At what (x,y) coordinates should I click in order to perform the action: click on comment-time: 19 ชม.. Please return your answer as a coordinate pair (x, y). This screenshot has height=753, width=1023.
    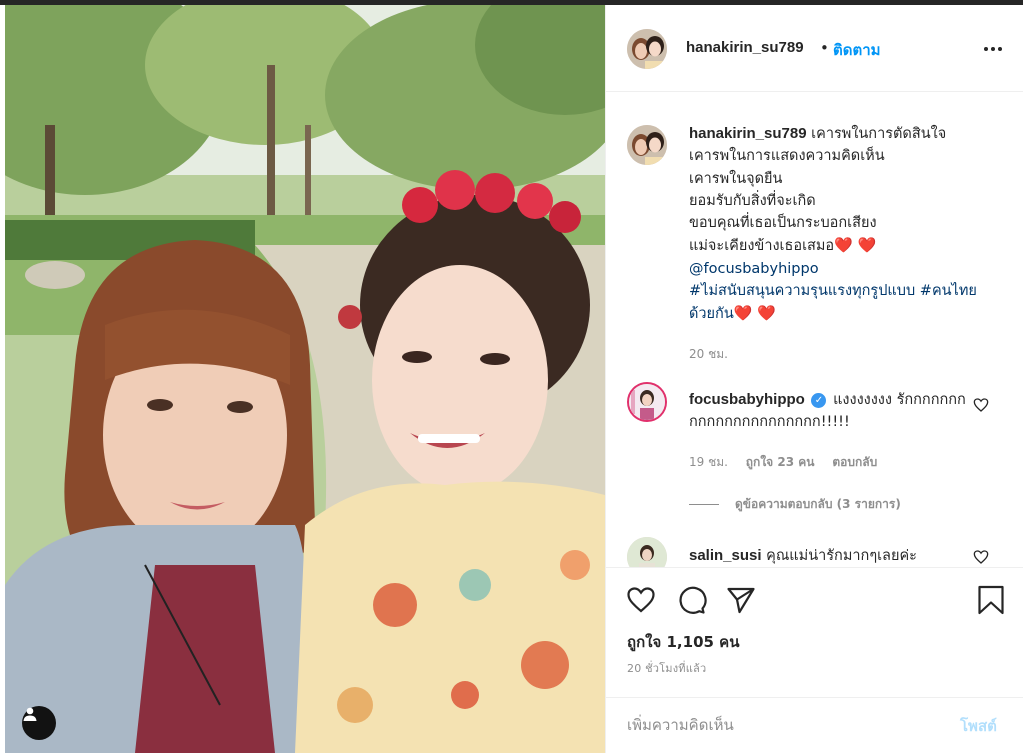
    Looking at the image, I should click on (708, 462).